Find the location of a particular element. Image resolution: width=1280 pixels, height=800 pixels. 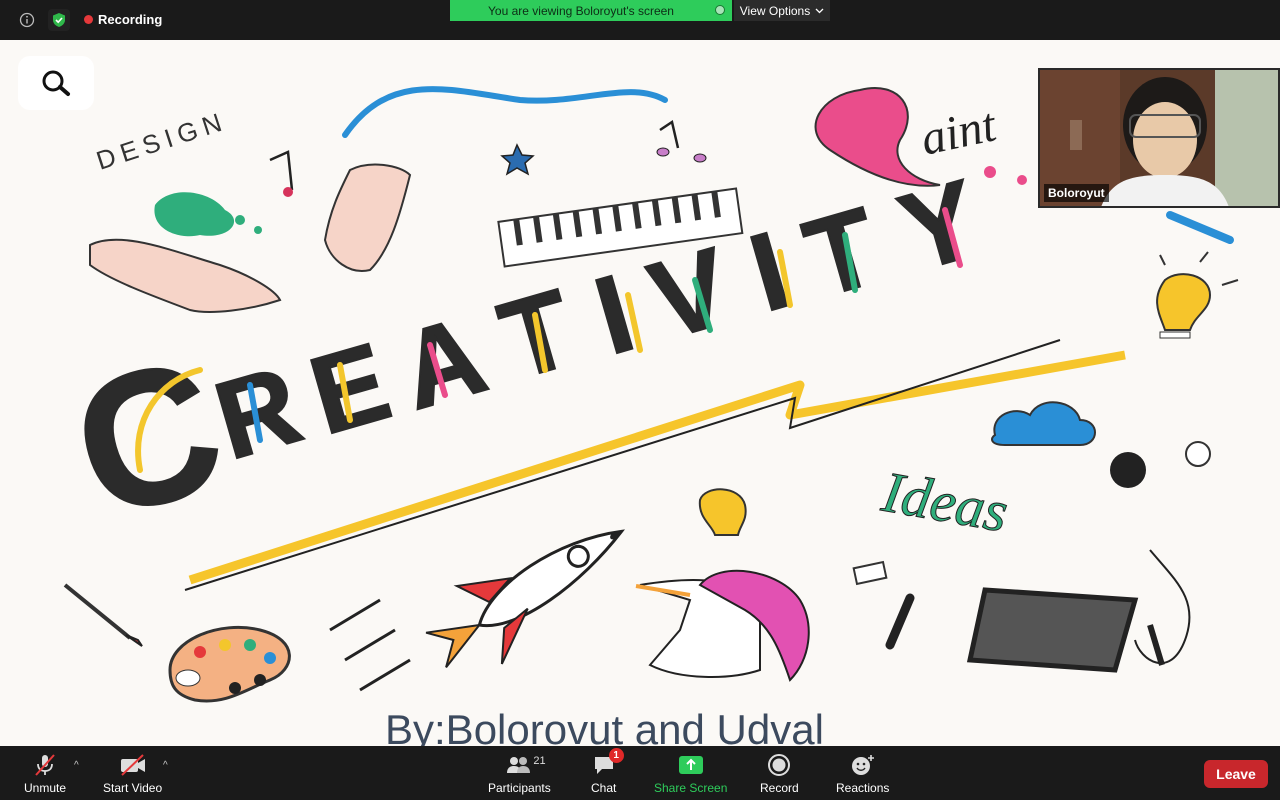

participant-name-label: Boloroyut is located at coordinates (1076, 193).